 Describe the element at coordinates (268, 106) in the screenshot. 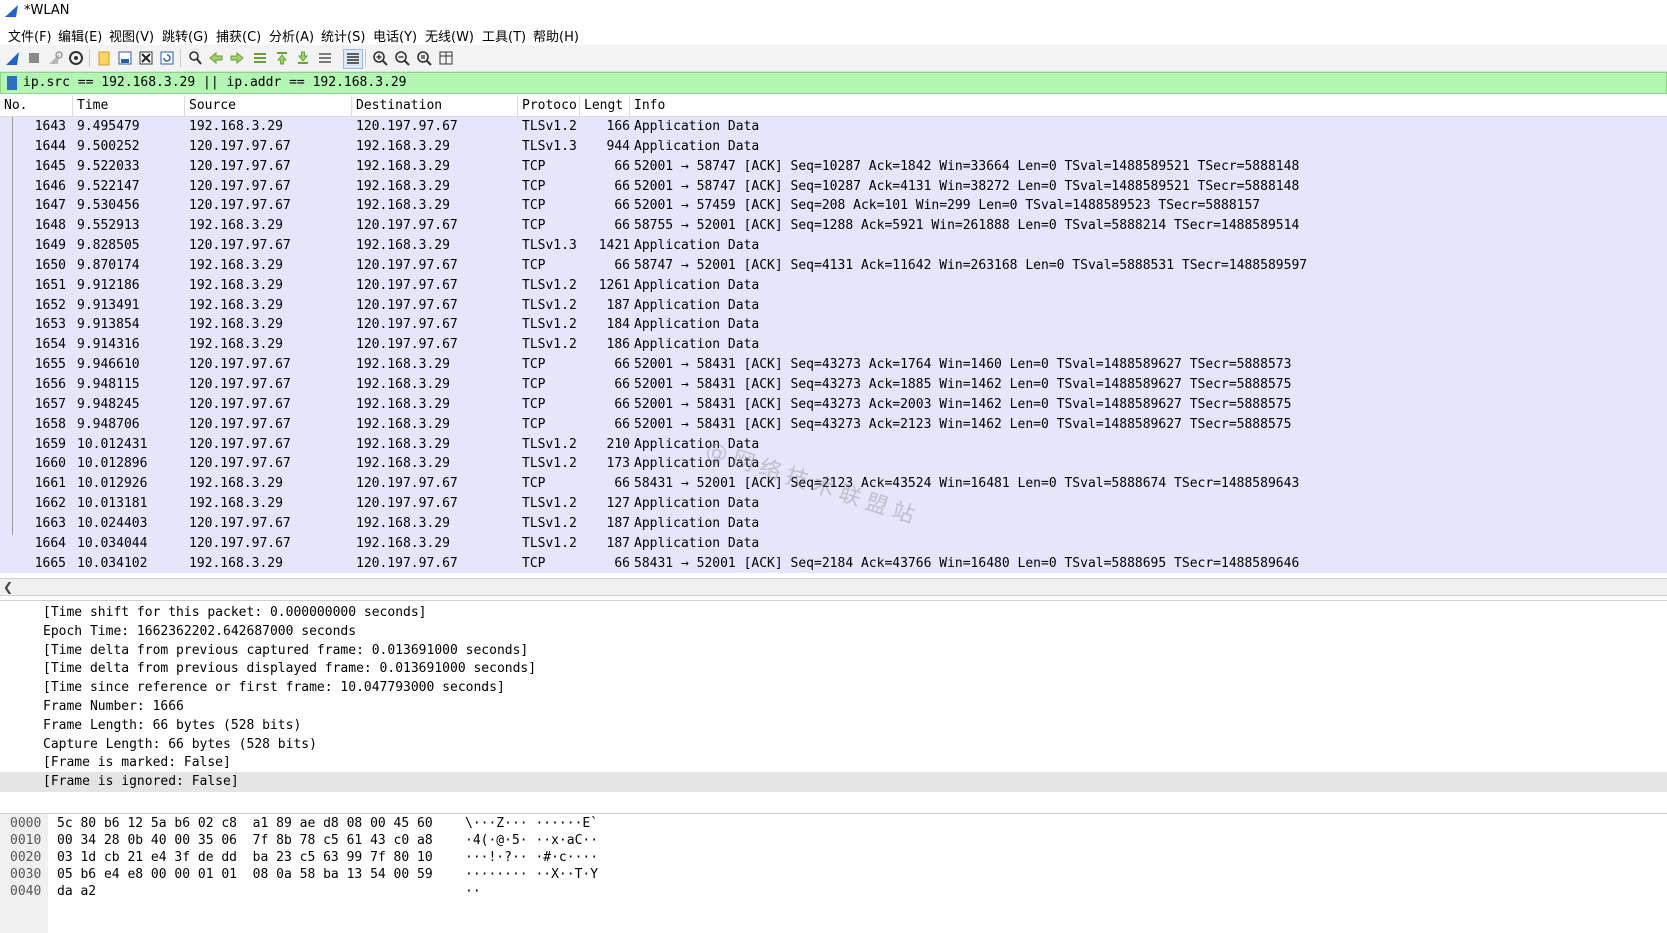

I see `column-header-source: Source` at that location.